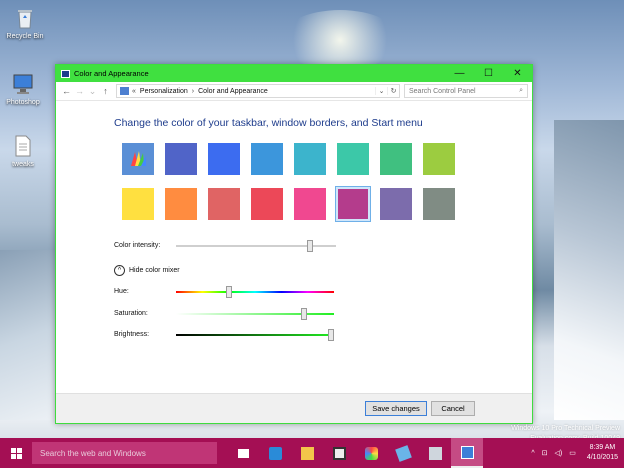  I want to click on folder-icon, so click(307, 453).